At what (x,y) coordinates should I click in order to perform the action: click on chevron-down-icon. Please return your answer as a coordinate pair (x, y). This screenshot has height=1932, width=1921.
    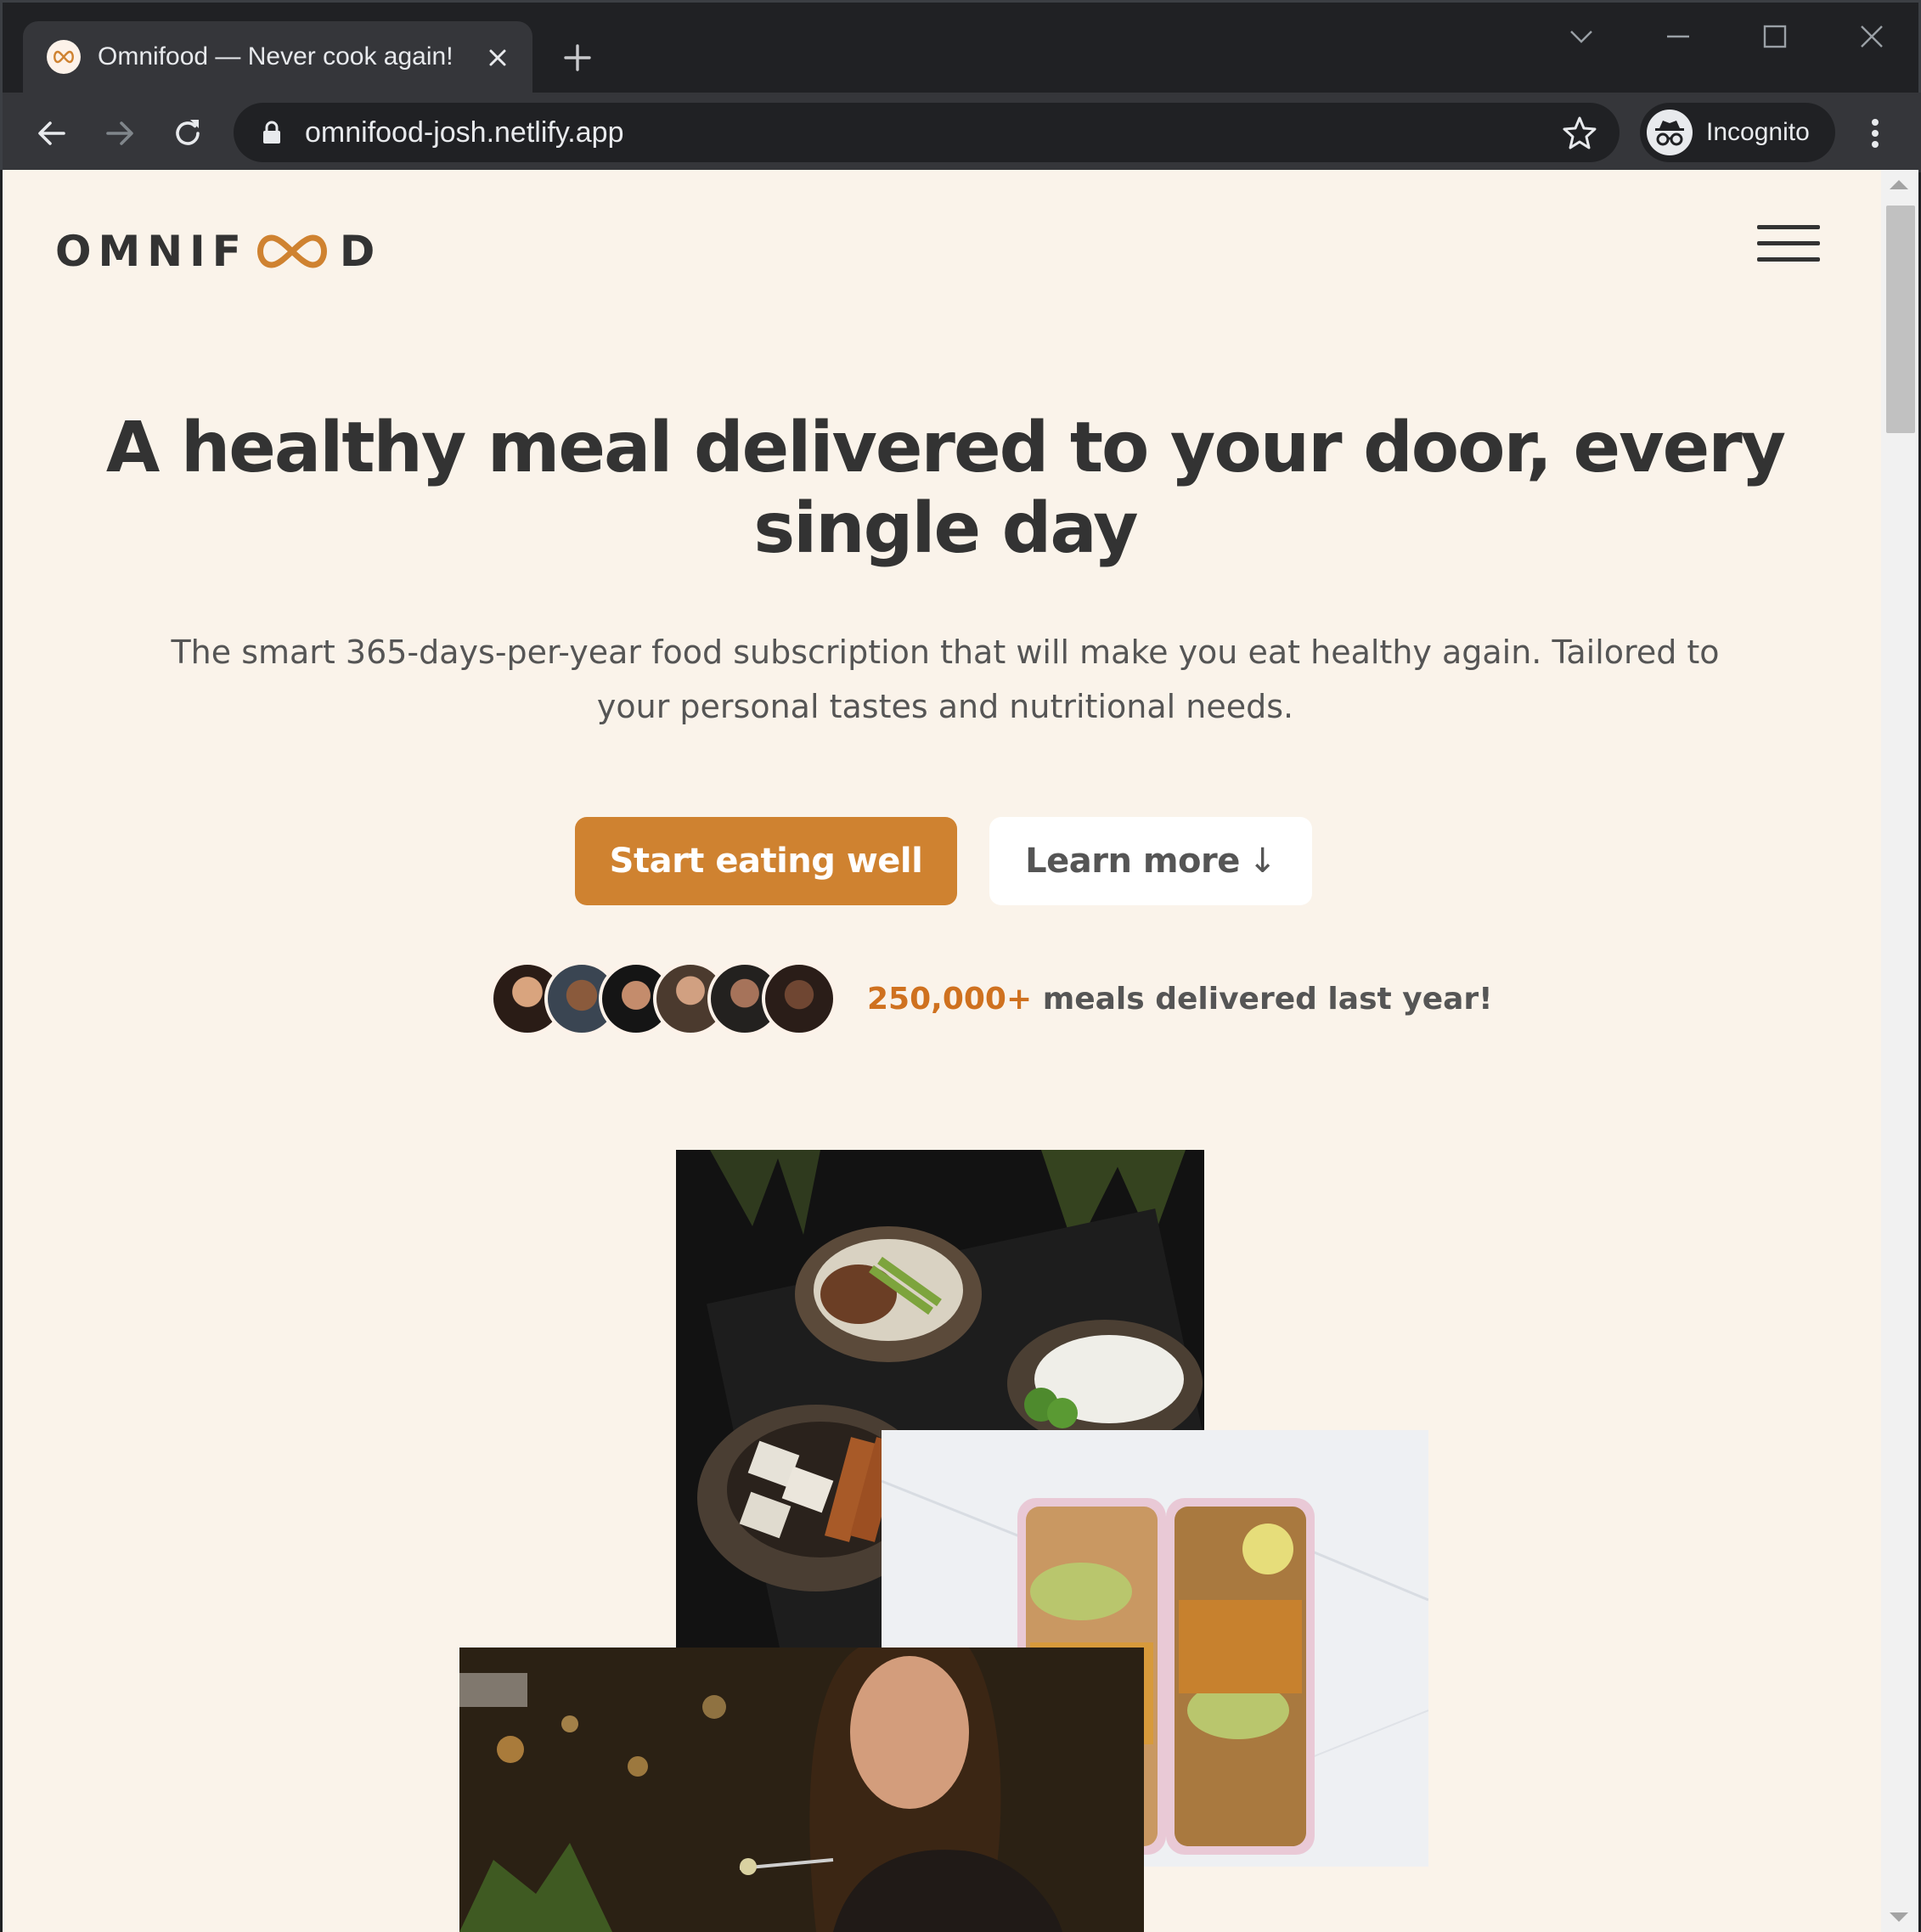
    Looking at the image, I should click on (1581, 36).